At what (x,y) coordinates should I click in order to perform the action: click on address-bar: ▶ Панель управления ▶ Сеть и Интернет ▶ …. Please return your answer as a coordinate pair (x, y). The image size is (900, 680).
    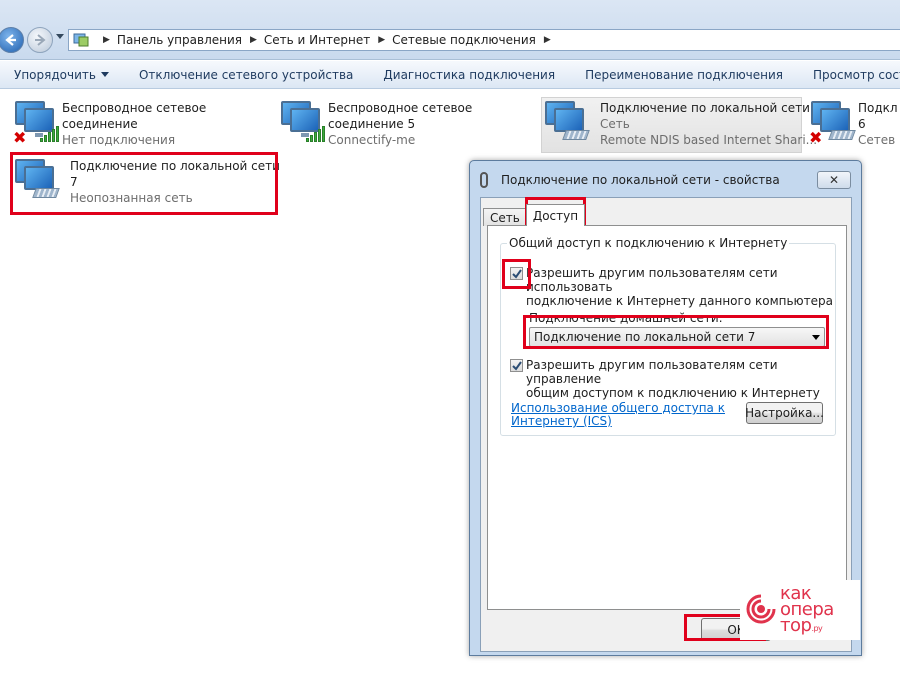
    Looking at the image, I should click on (450, 30).